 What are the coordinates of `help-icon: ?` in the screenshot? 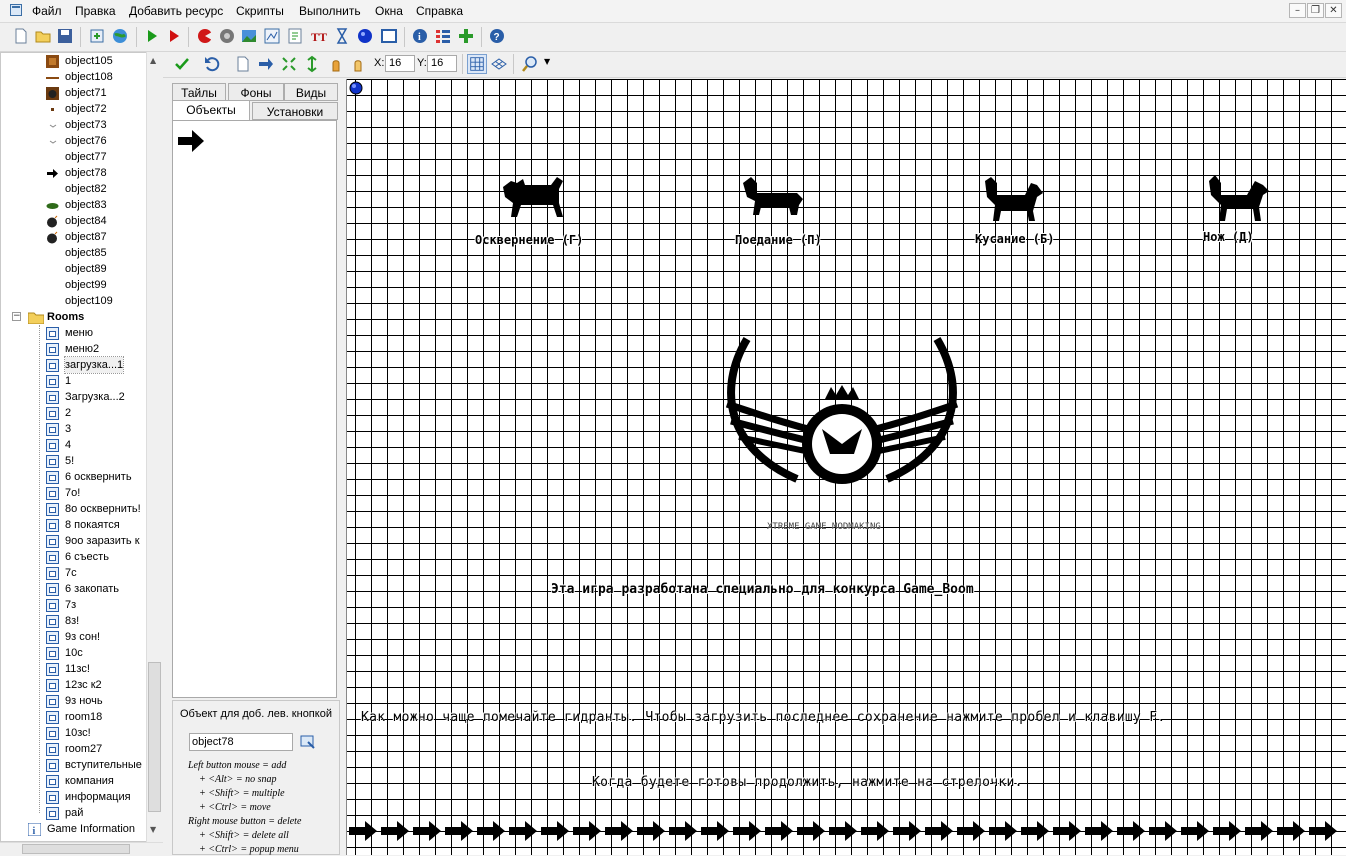 It's located at (497, 36).